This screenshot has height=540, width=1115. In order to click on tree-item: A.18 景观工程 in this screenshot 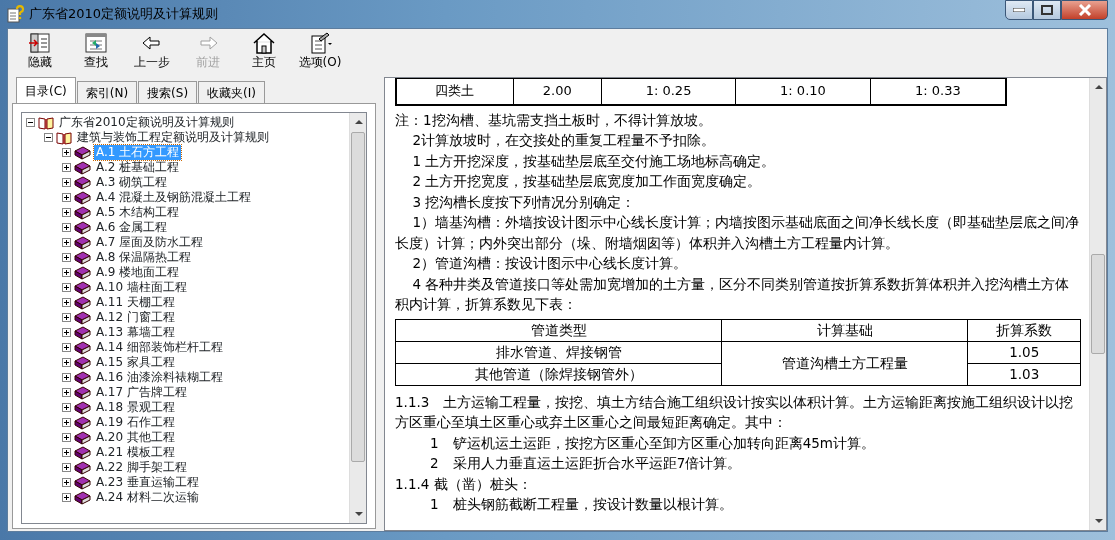, I will do `click(135, 407)`.